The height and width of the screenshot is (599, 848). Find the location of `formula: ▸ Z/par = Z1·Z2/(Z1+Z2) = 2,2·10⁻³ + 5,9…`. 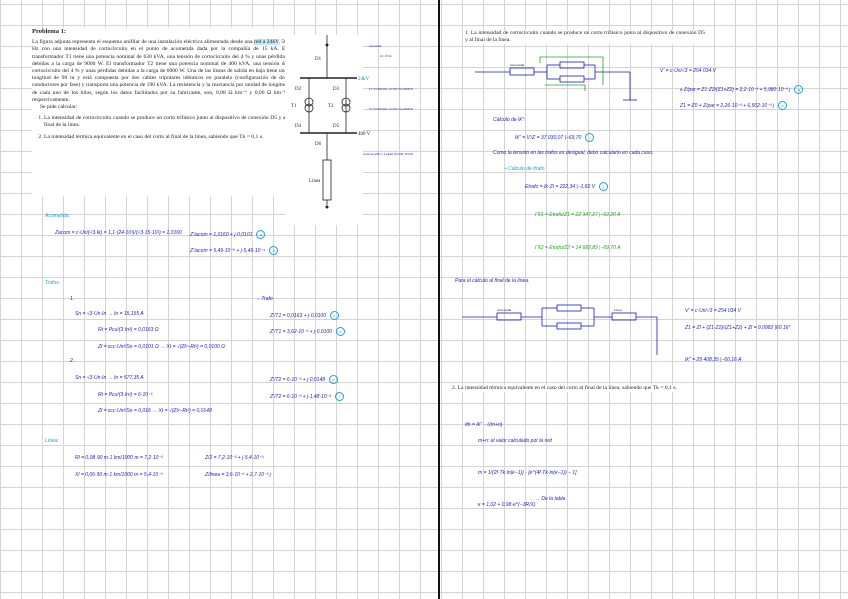

formula: ▸ Z/par = Z1·Z2/(Z1+Z2) = 2,2·10⁻³ + 5,9… is located at coordinates (742, 89).